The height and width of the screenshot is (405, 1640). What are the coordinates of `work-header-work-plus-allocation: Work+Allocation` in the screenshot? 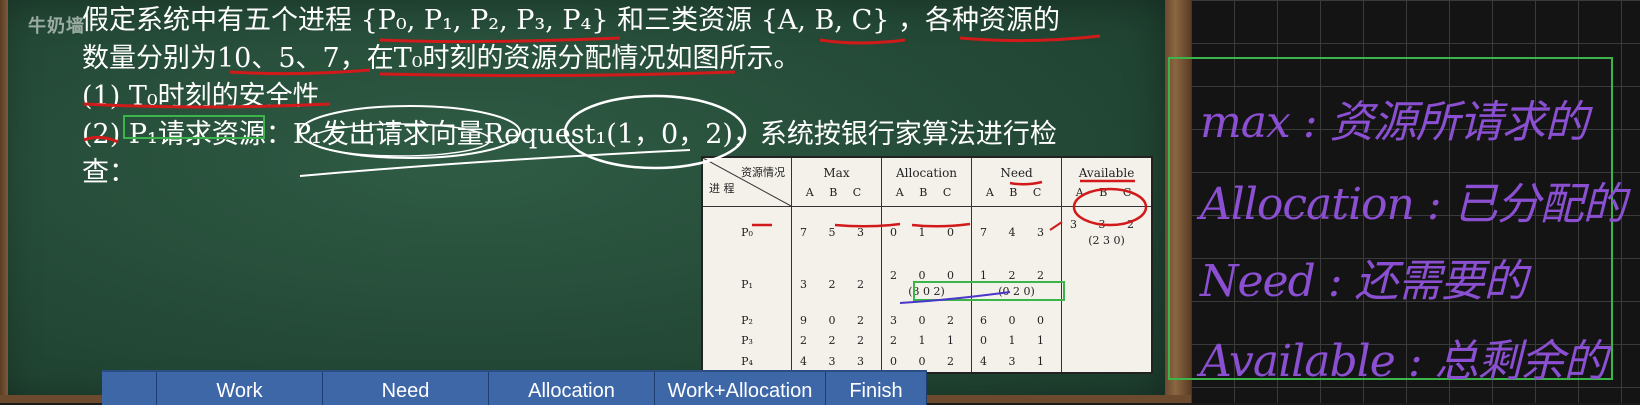 It's located at (740, 388).